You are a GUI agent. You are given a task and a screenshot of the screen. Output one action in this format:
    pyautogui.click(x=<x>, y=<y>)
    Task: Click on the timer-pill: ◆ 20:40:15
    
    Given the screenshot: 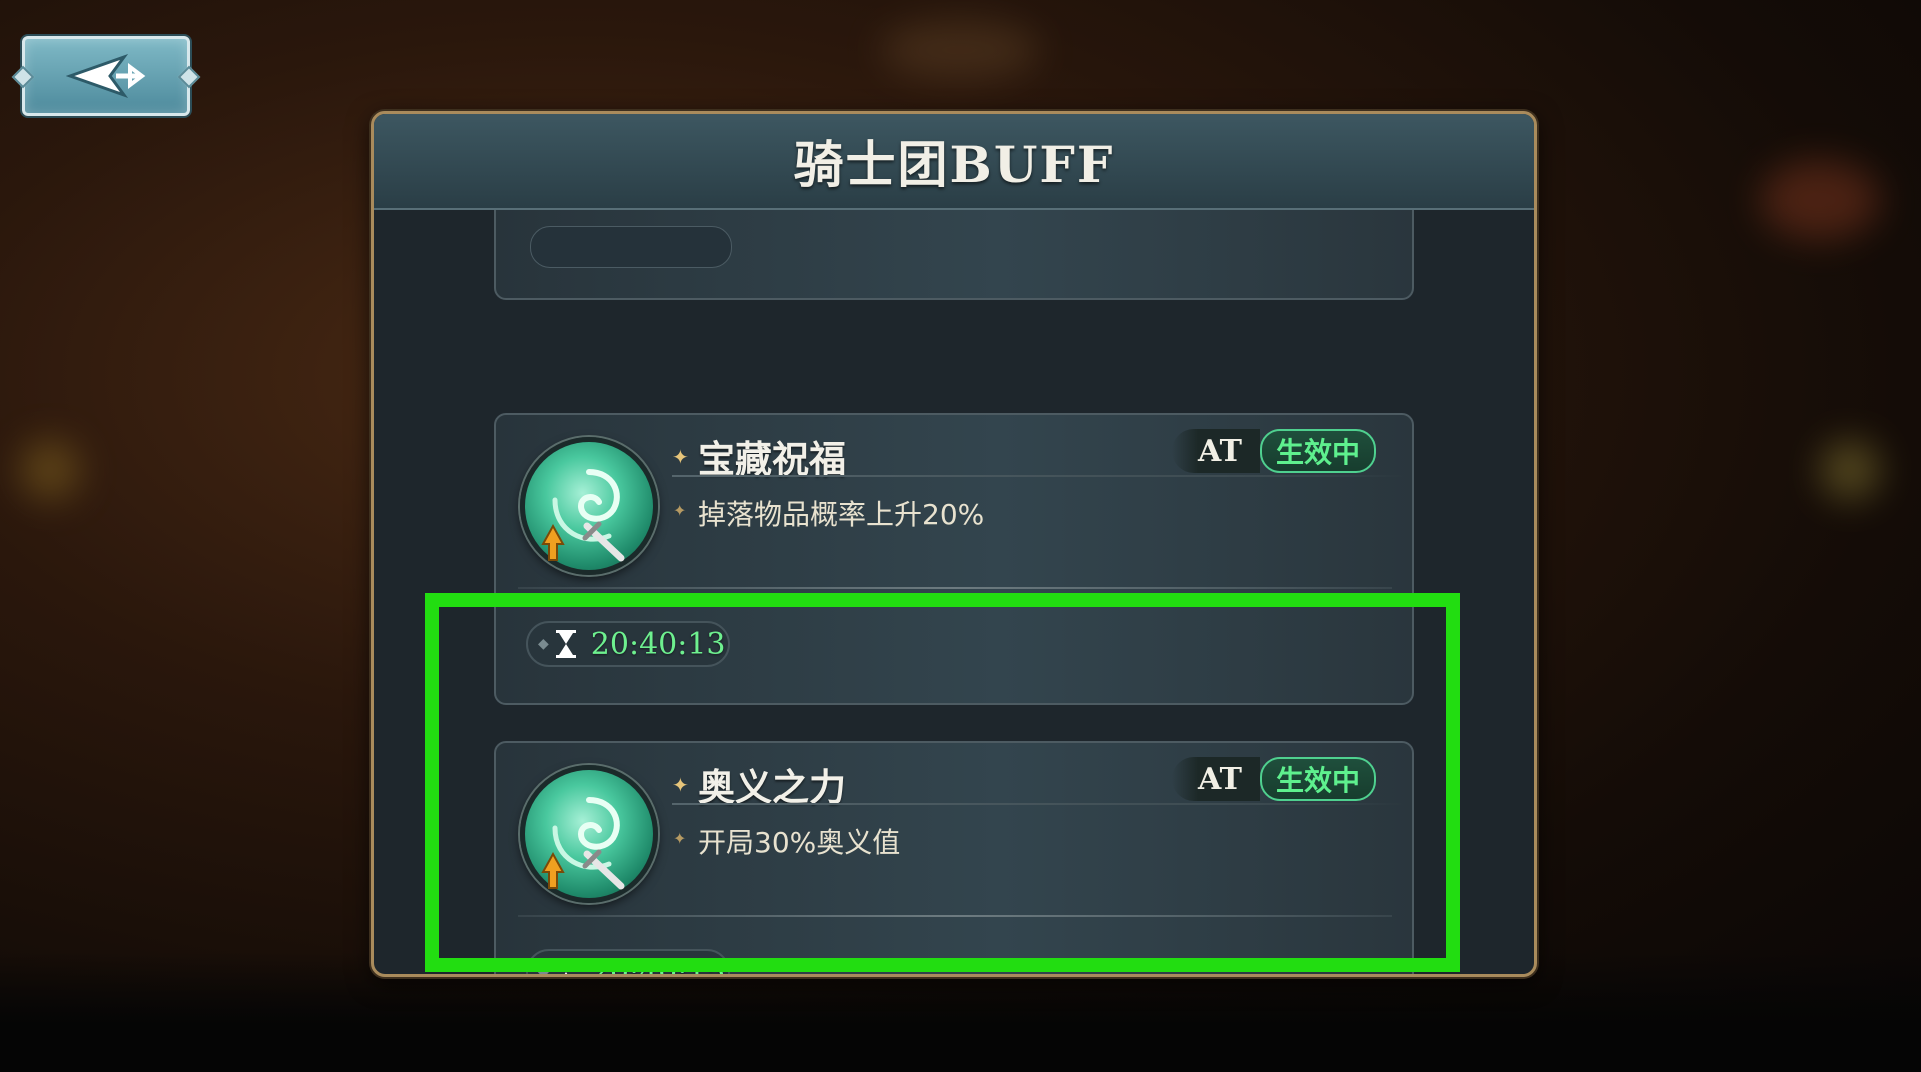 What is the action you would take?
    pyautogui.click(x=628, y=961)
    